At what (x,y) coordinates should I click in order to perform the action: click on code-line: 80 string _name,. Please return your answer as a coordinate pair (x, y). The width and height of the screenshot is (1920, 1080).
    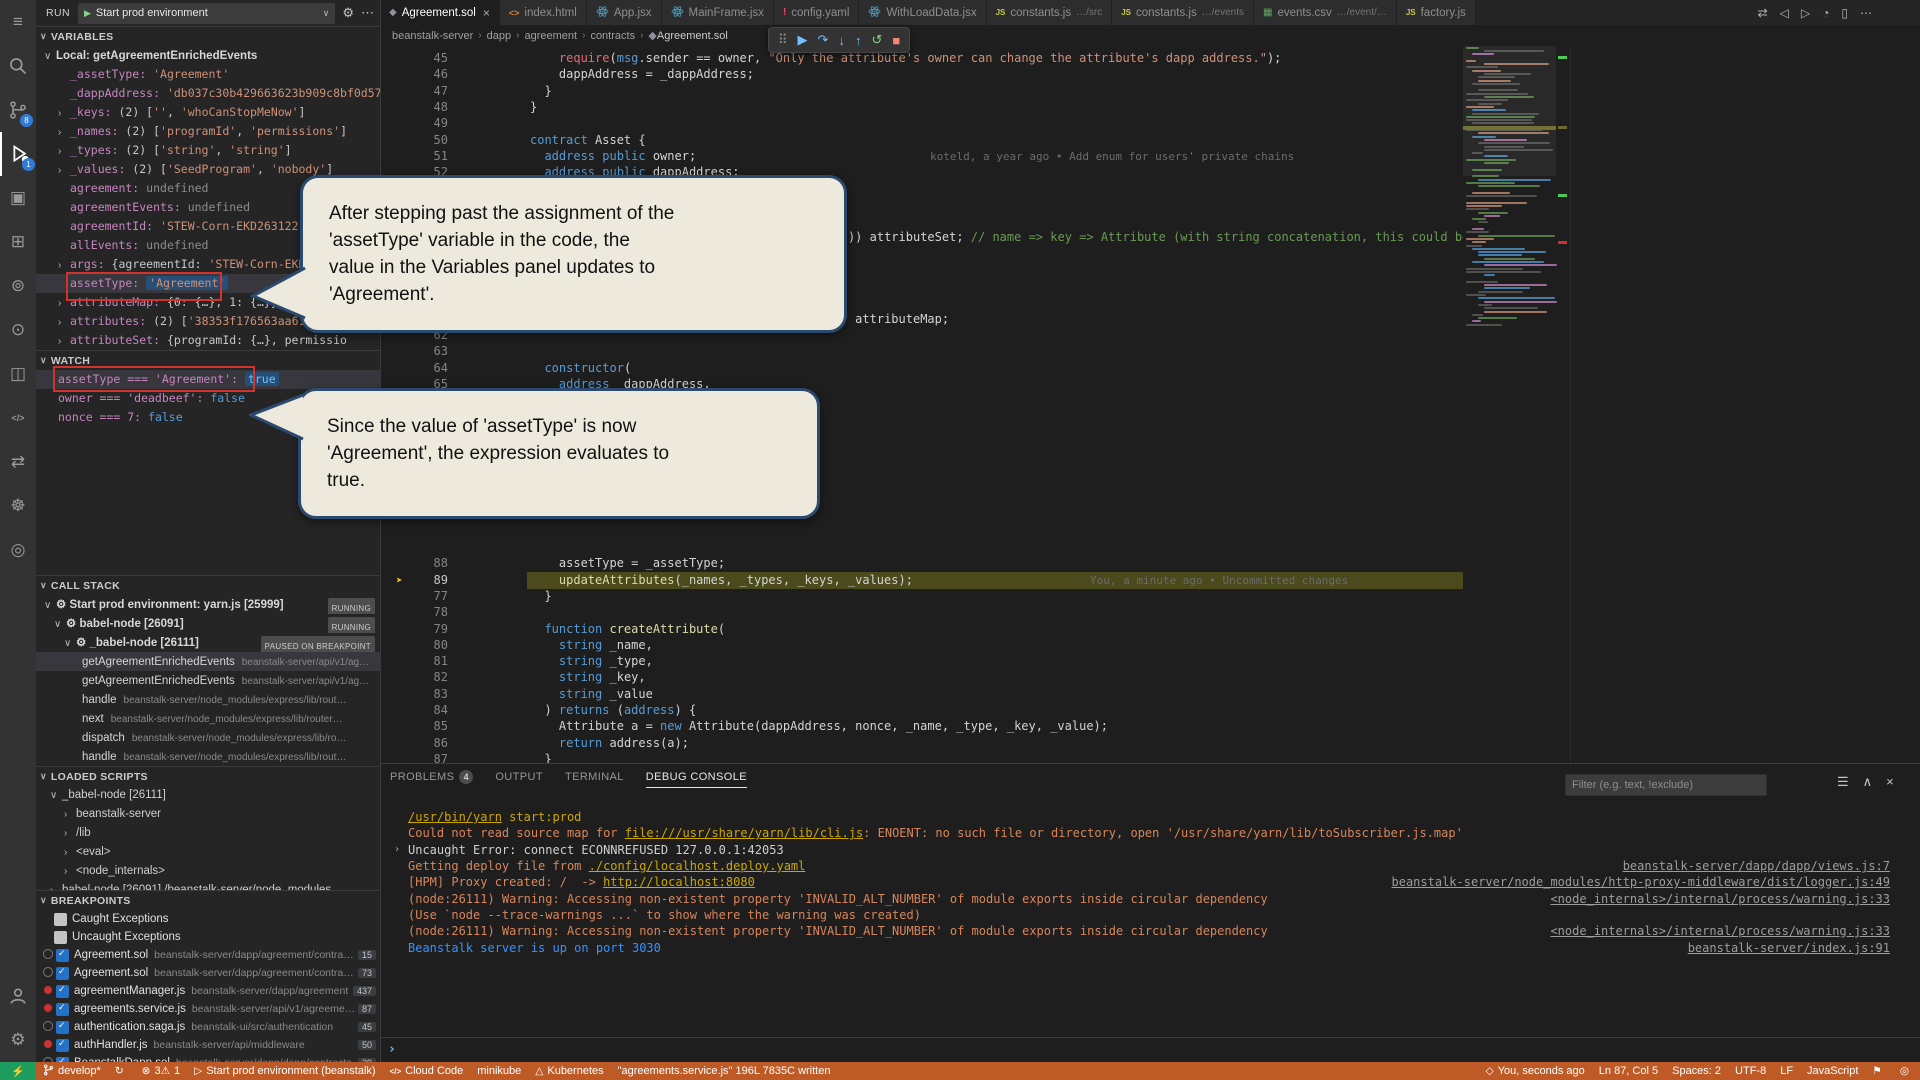
    Looking at the image, I should click on (921, 645).